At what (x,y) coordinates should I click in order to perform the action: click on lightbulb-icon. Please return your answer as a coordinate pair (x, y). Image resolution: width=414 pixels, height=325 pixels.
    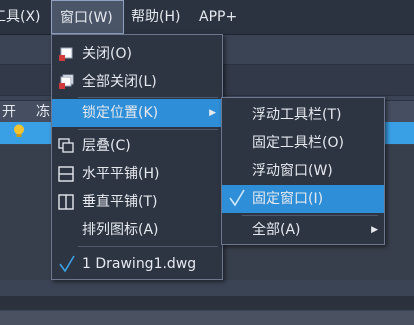
    Looking at the image, I should click on (19, 131).